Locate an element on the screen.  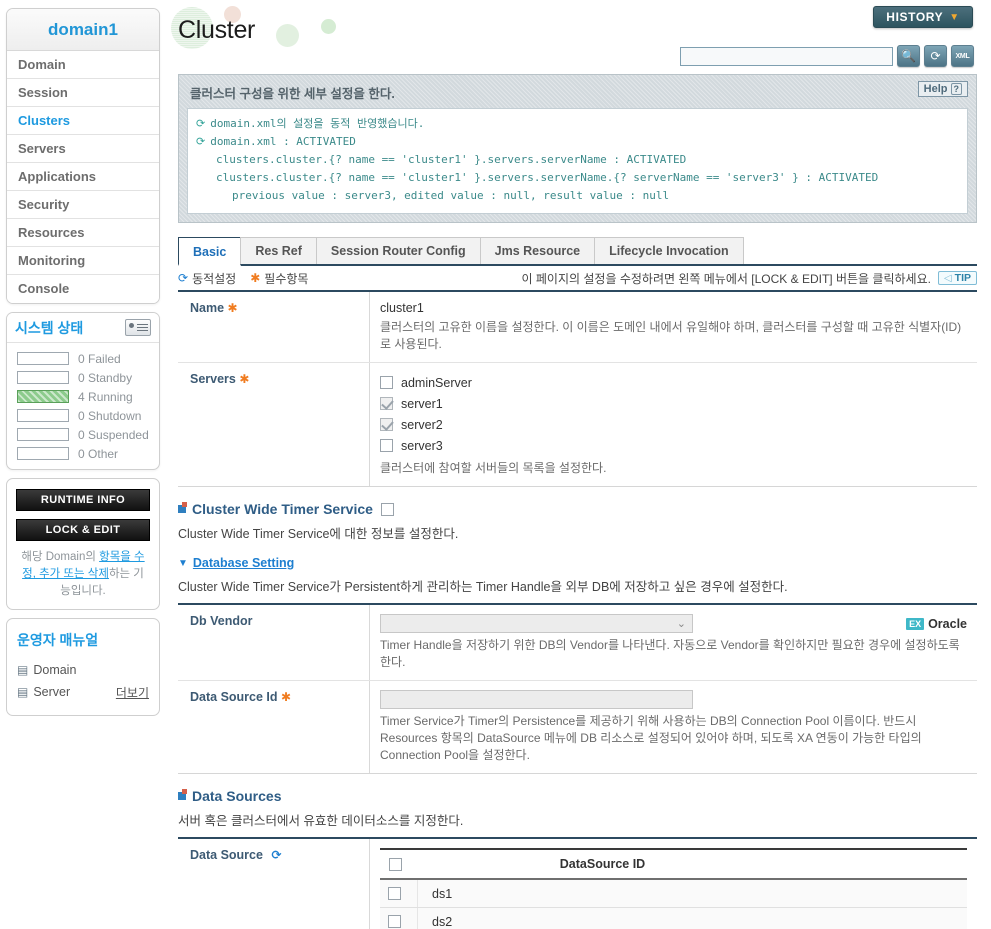
sidebar-item-monitoring: Monitoring is located at coordinates (83, 261).